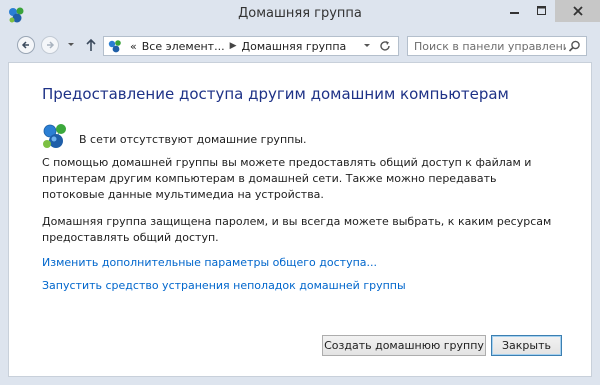  I want to click on window-close-button, so click(577, 11).